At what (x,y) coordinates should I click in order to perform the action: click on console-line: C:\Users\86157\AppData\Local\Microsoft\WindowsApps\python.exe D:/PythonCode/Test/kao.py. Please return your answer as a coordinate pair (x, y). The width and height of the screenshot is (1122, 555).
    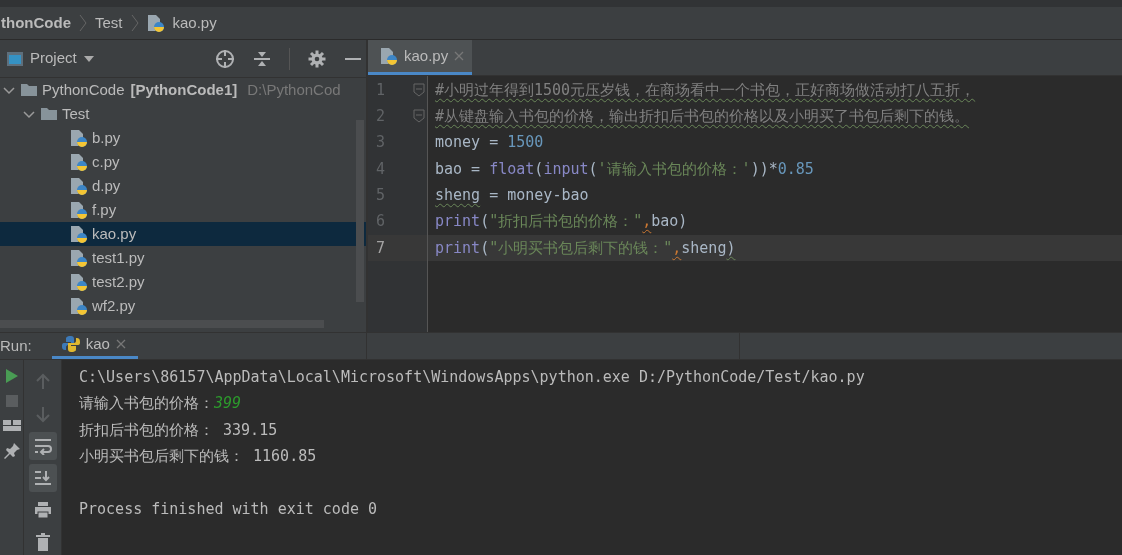
    Looking at the image, I should click on (472, 377).